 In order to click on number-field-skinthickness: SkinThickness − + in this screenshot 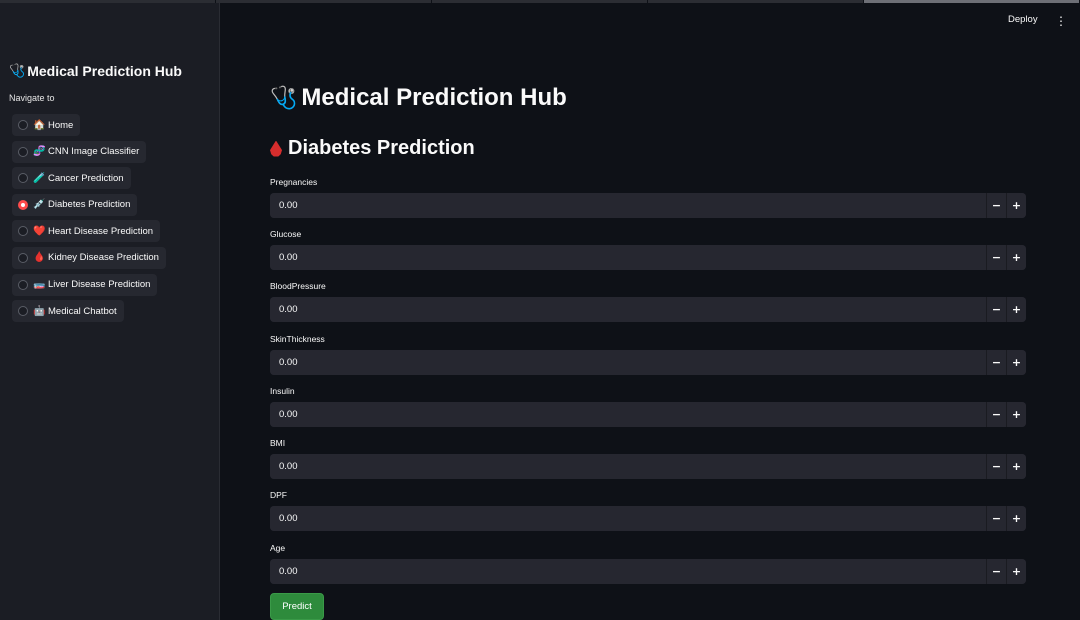, I will do `click(648, 354)`.